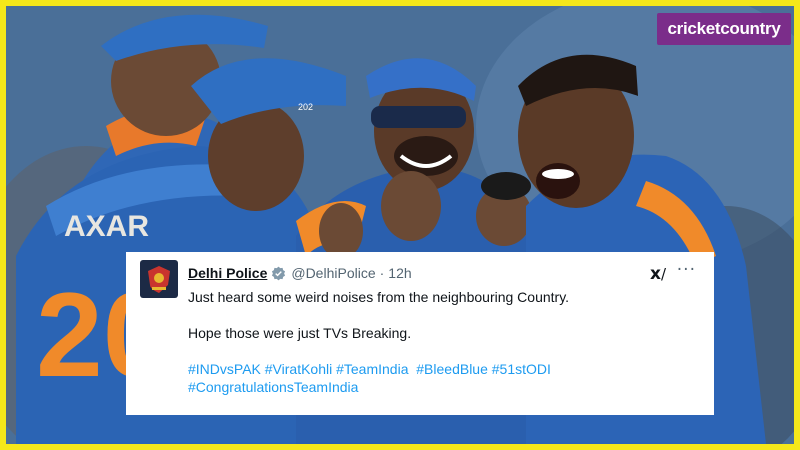 Image resolution: width=800 pixels, height=450 pixels. Describe the element at coordinates (420, 279) in the screenshot. I see `tweet-header: Delhi Police @DelhiPolice · 12h x/ ···` at that location.